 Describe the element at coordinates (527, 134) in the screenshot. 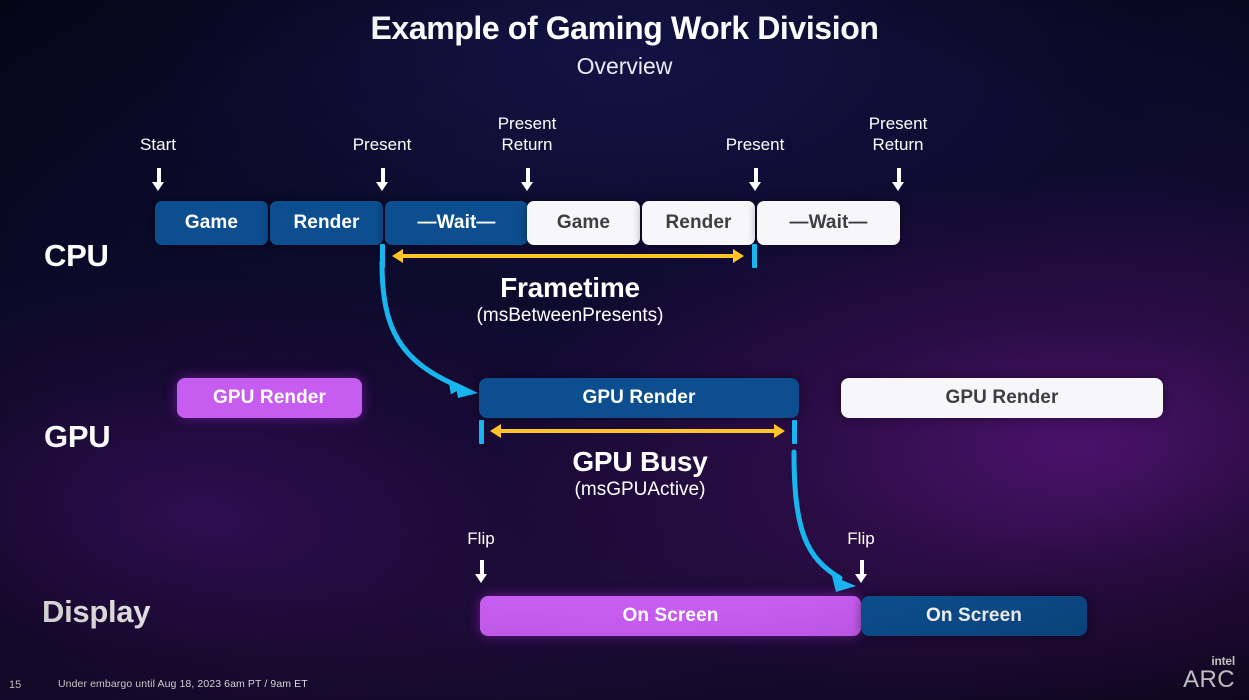

I see `cpu-marker-present-return-1-label: Present Return` at that location.